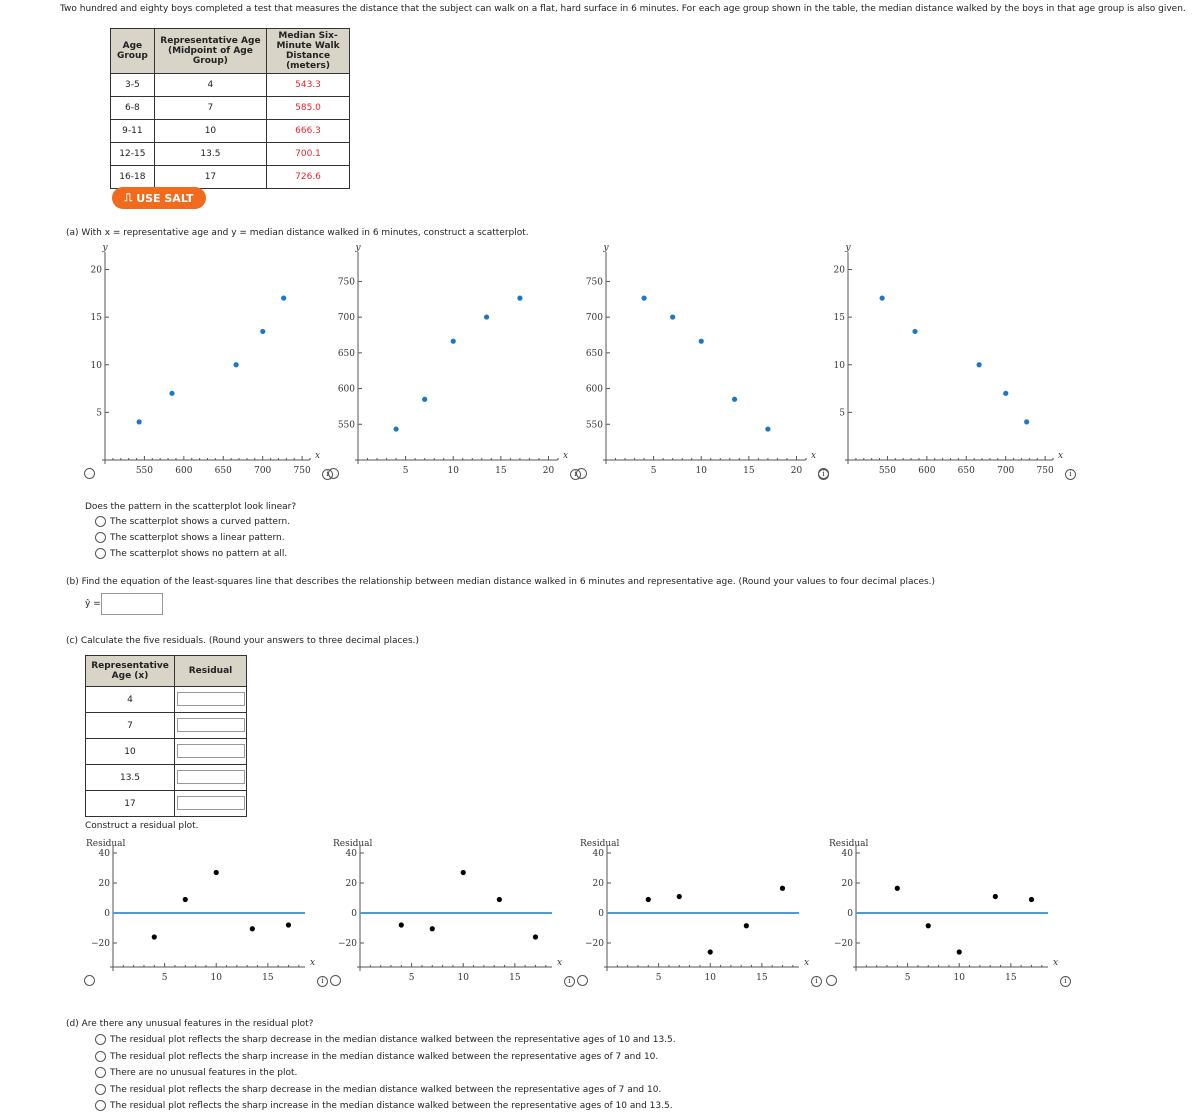 This screenshot has width=1200, height=1118. What do you see at coordinates (166, 751) in the screenshot?
I see `residual-row: 10` at bounding box center [166, 751].